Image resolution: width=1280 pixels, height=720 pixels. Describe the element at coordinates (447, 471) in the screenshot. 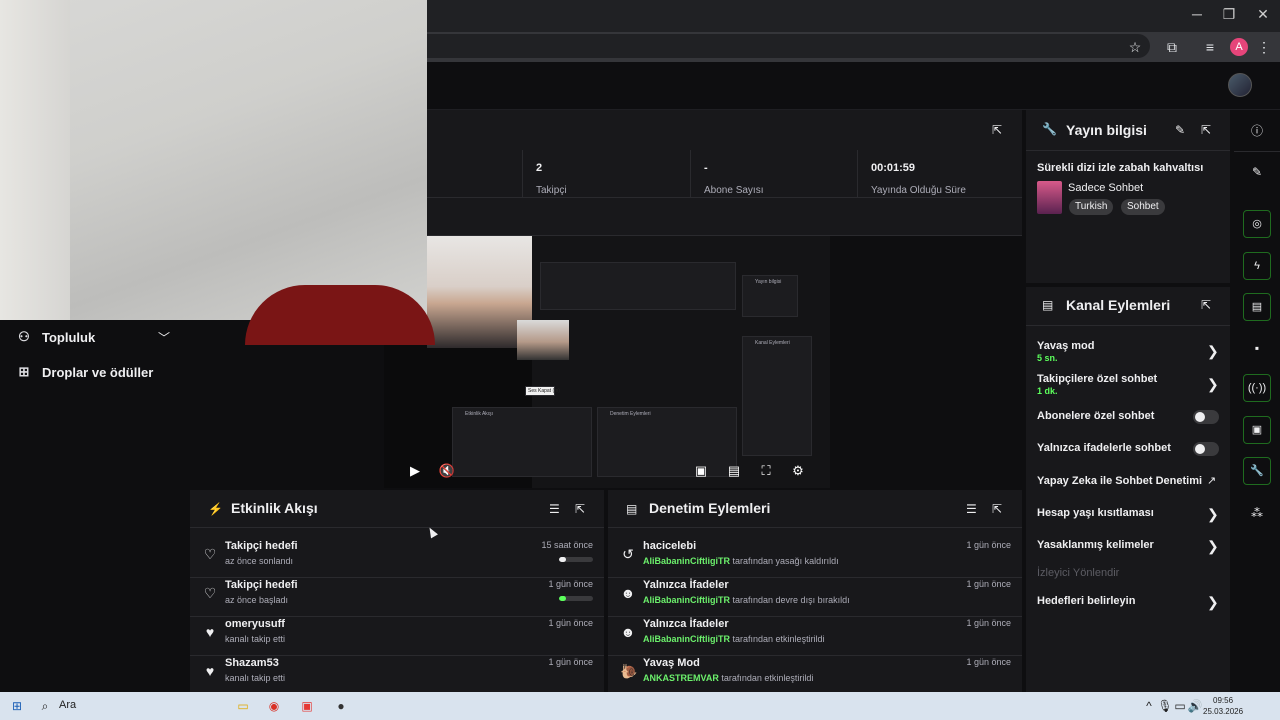

I see `mute-icon: 🔇` at that location.